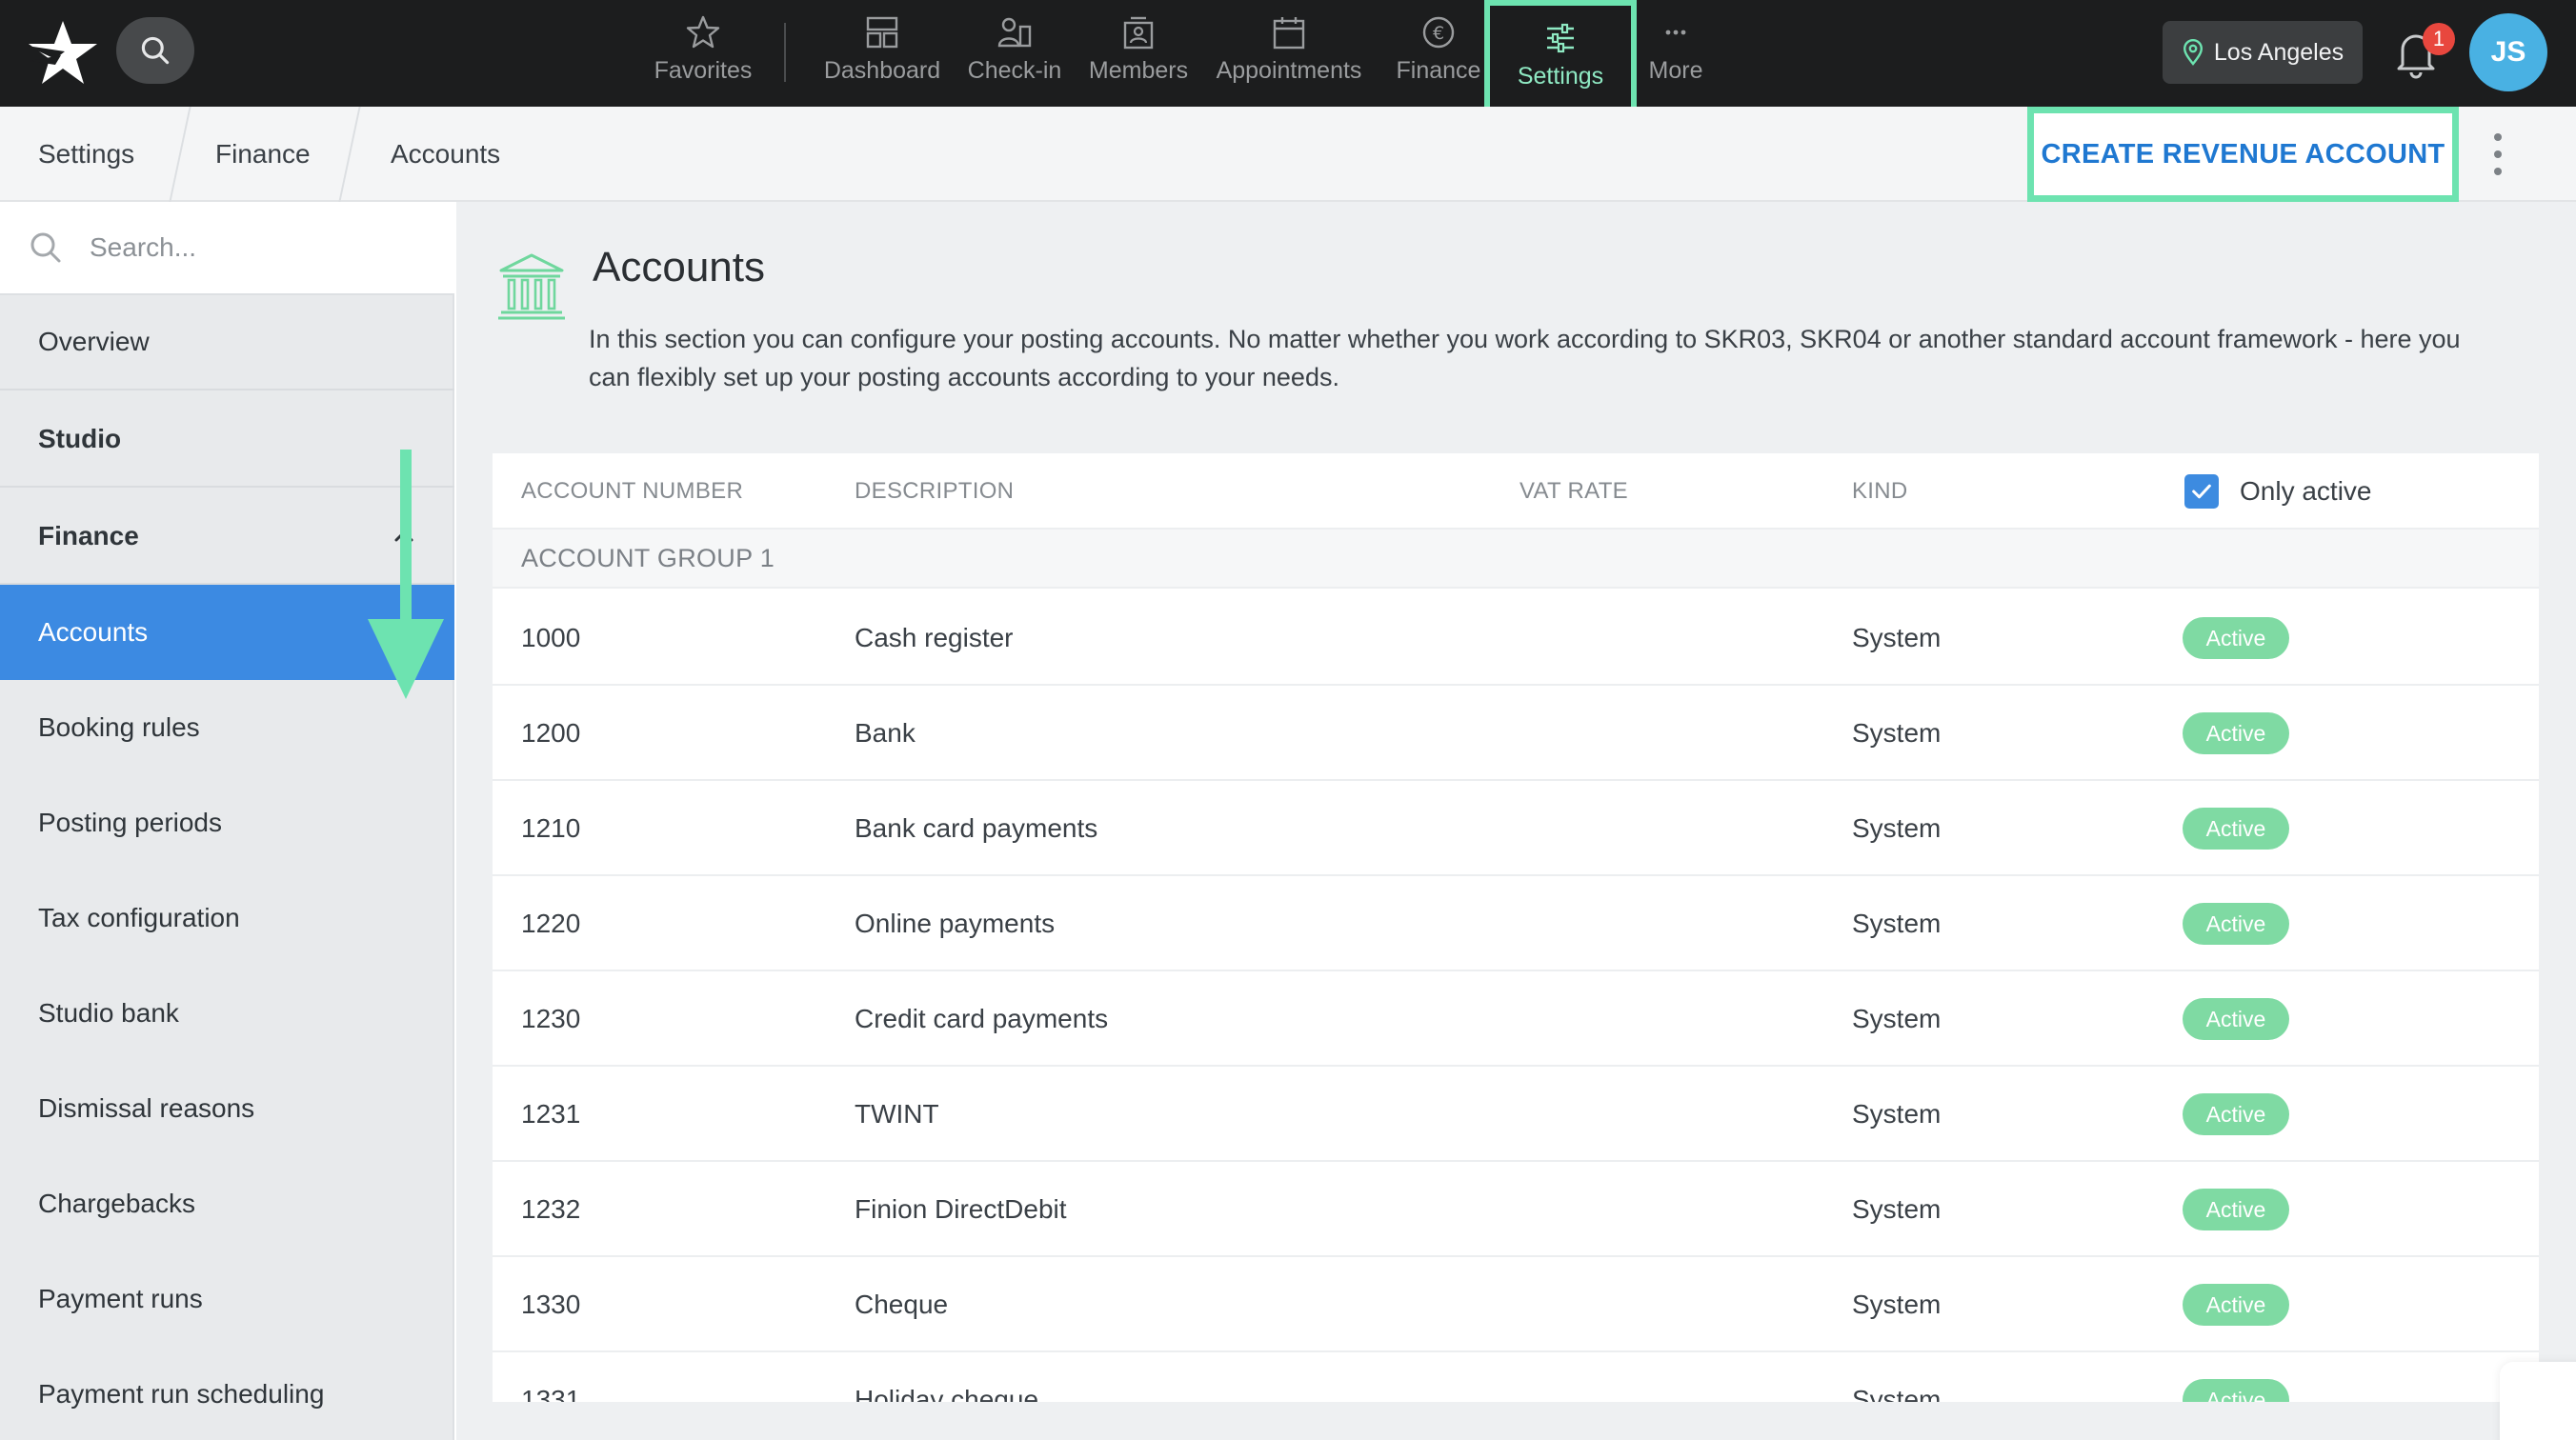  Describe the element at coordinates (1516, 1209) in the screenshot. I see `table-row: 1232 Finion DirectDebit System Active` at that location.